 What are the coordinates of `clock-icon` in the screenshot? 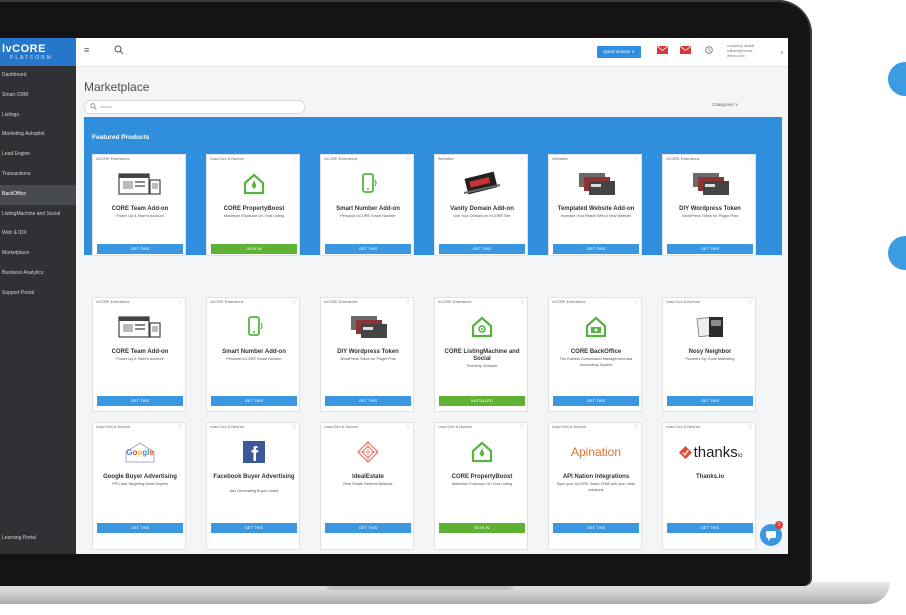 It's located at (709, 50).